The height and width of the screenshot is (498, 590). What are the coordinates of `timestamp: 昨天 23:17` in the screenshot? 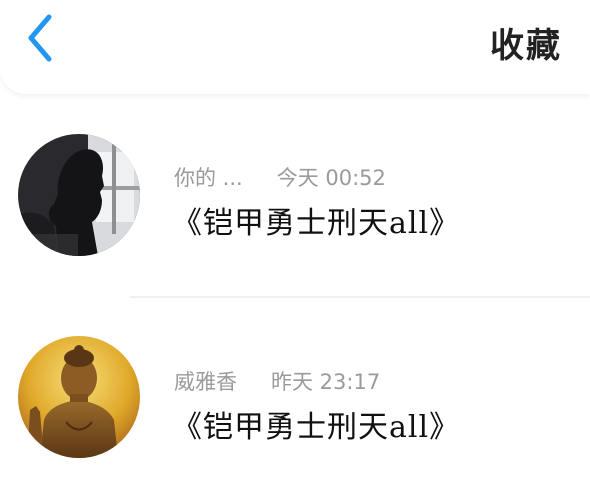 It's located at (326, 382).